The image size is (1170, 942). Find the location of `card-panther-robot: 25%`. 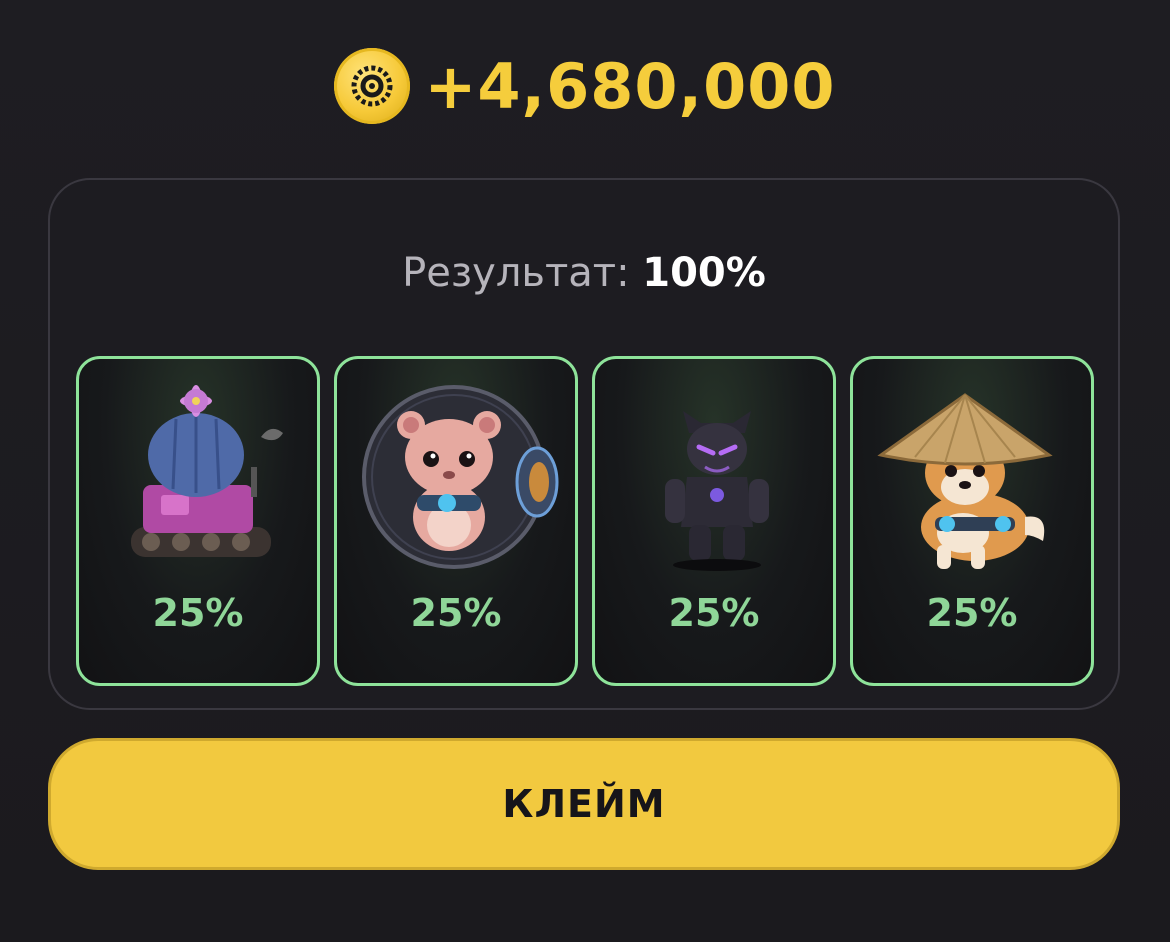

card-panther-robot: 25% is located at coordinates (714, 521).